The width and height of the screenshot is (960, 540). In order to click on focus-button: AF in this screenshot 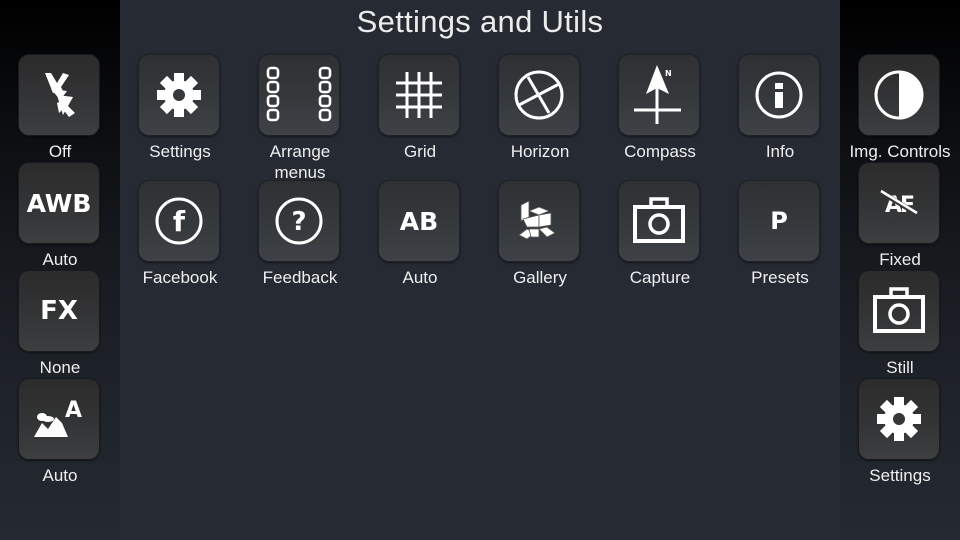, I will do `click(899, 203)`.